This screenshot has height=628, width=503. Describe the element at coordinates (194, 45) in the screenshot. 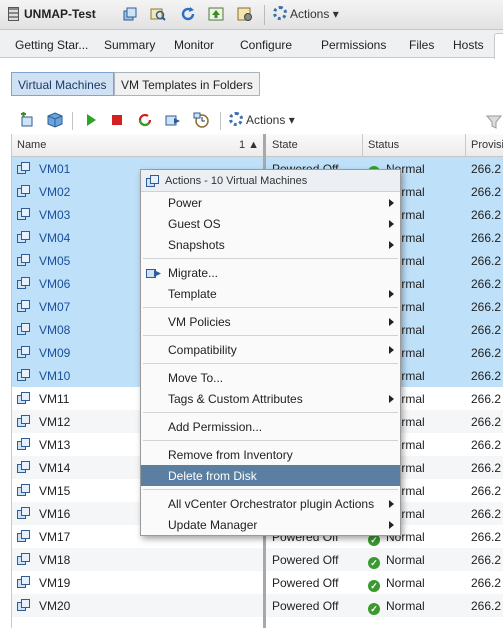

I see `tab-monitor: Monitor` at that location.